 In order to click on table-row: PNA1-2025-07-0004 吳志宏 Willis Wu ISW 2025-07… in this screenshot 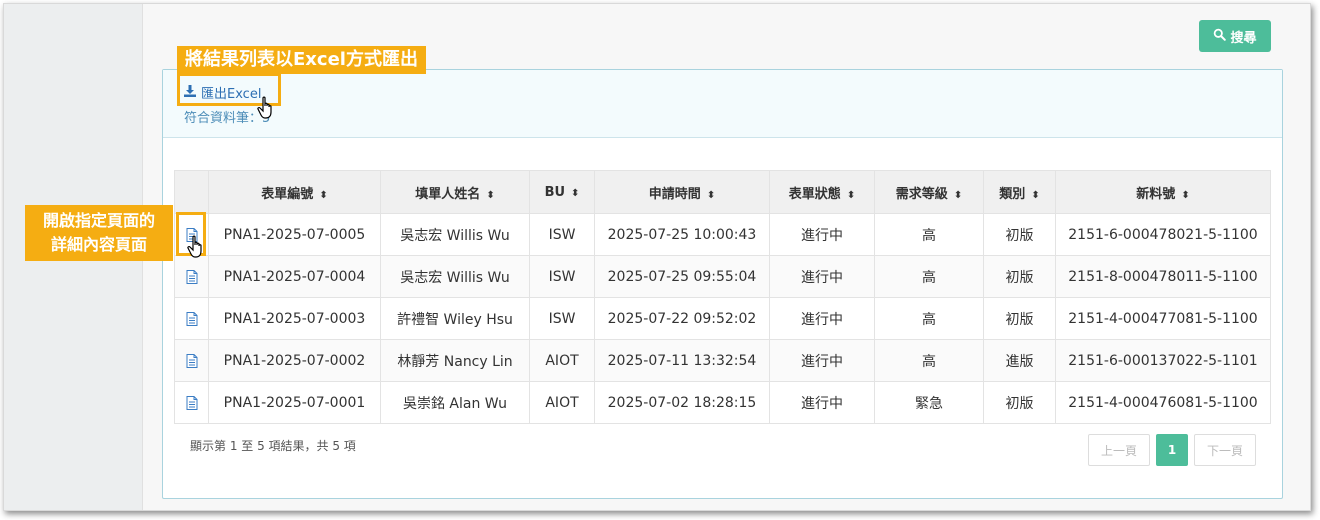, I will do `click(722, 276)`.